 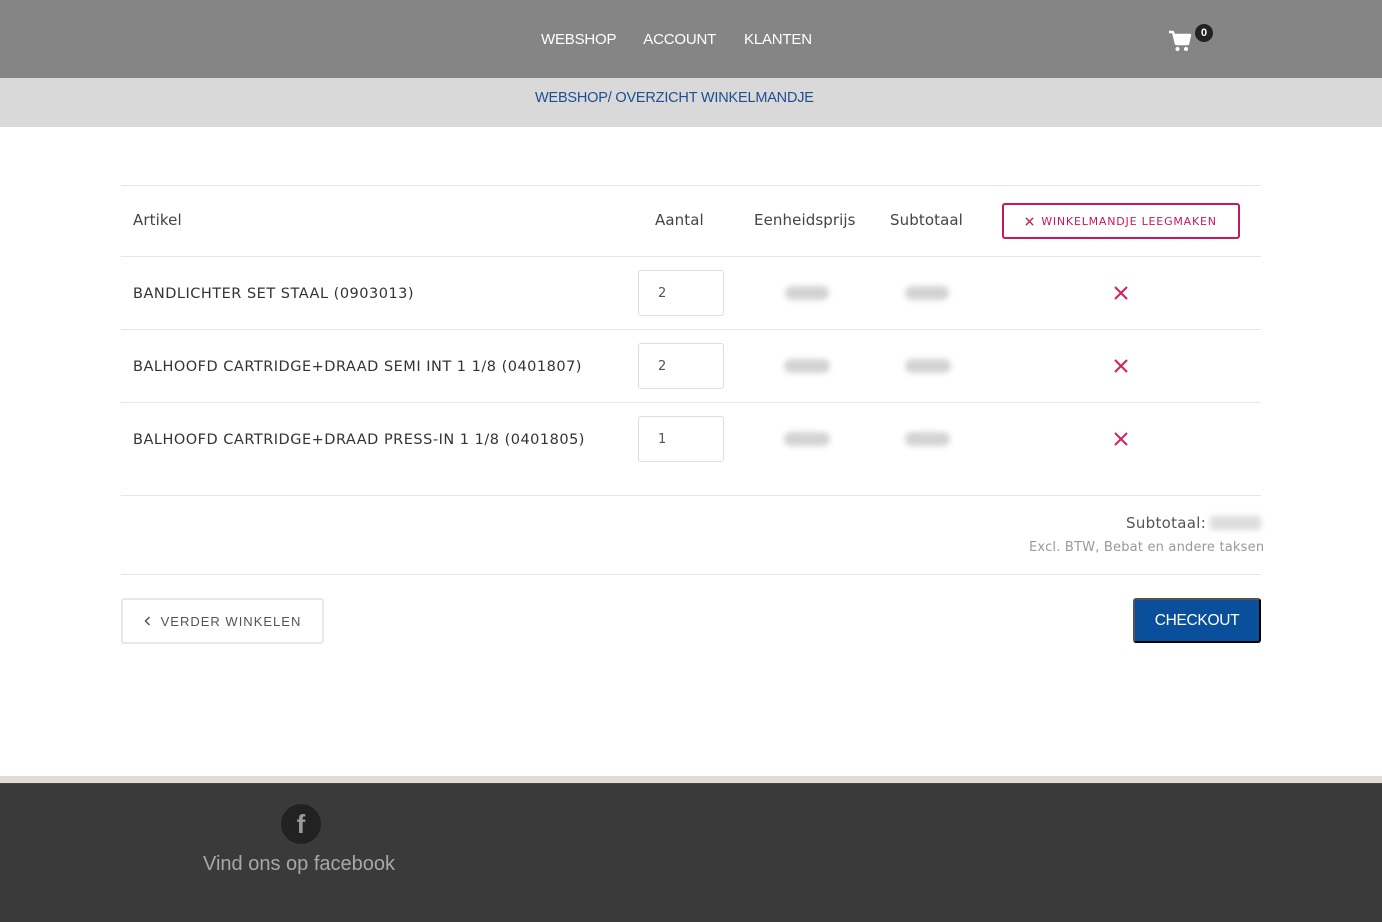 What do you see at coordinates (679, 39) in the screenshot?
I see `nav-account: ACCOUNT` at bounding box center [679, 39].